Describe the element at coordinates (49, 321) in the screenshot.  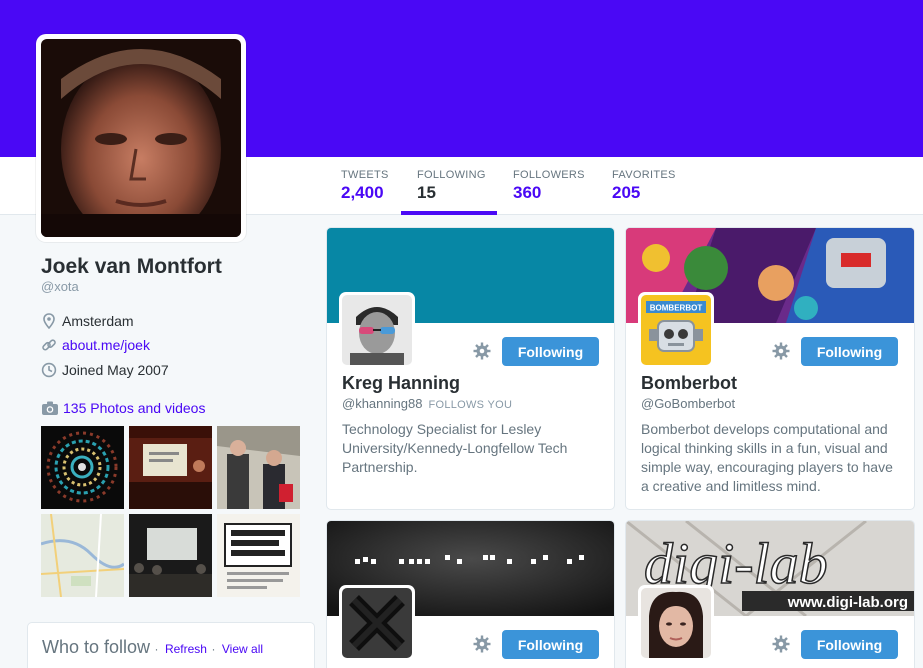
I see `location-pin-icon` at that location.